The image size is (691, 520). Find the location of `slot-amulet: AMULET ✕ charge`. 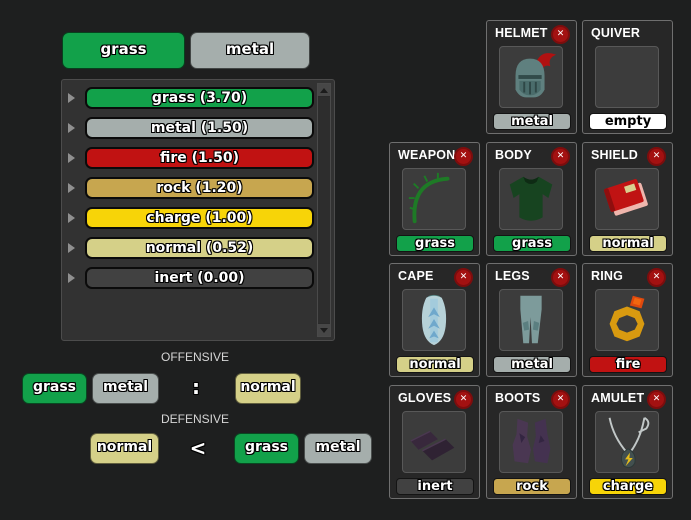

slot-amulet: AMULET ✕ charge is located at coordinates (627, 442).